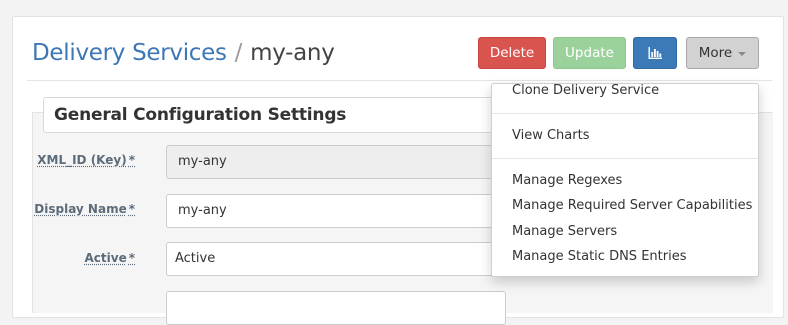  I want to click on more-button-label: More, so click(715, 53).